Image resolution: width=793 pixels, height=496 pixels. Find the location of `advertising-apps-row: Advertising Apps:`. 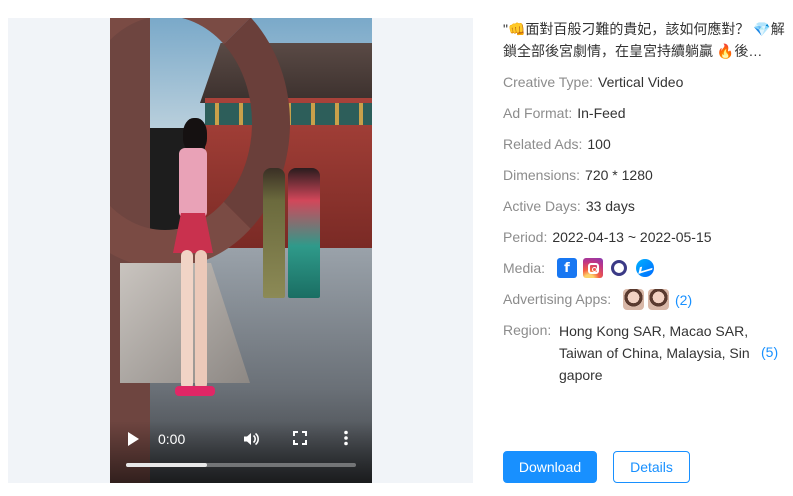

advertising-apps-row: Advertising Apps: is located at coordinates (557, 299).